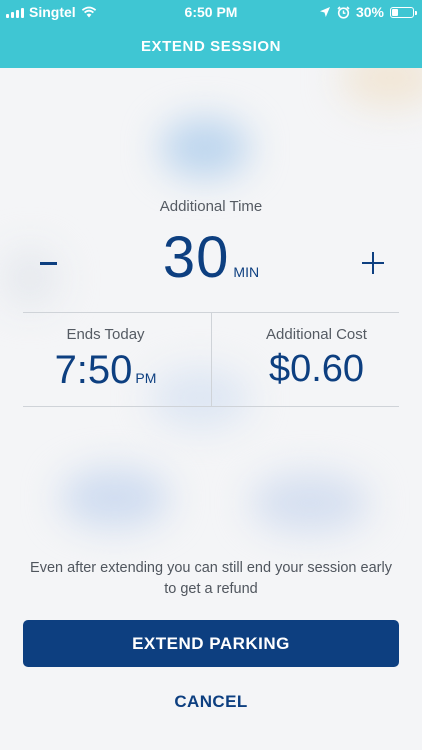 This screenshot has height=750, width=422. What do you see at coordinates (403, 12) in the screenshot?
I see `battery-icon` at bounding box center [403, 12].